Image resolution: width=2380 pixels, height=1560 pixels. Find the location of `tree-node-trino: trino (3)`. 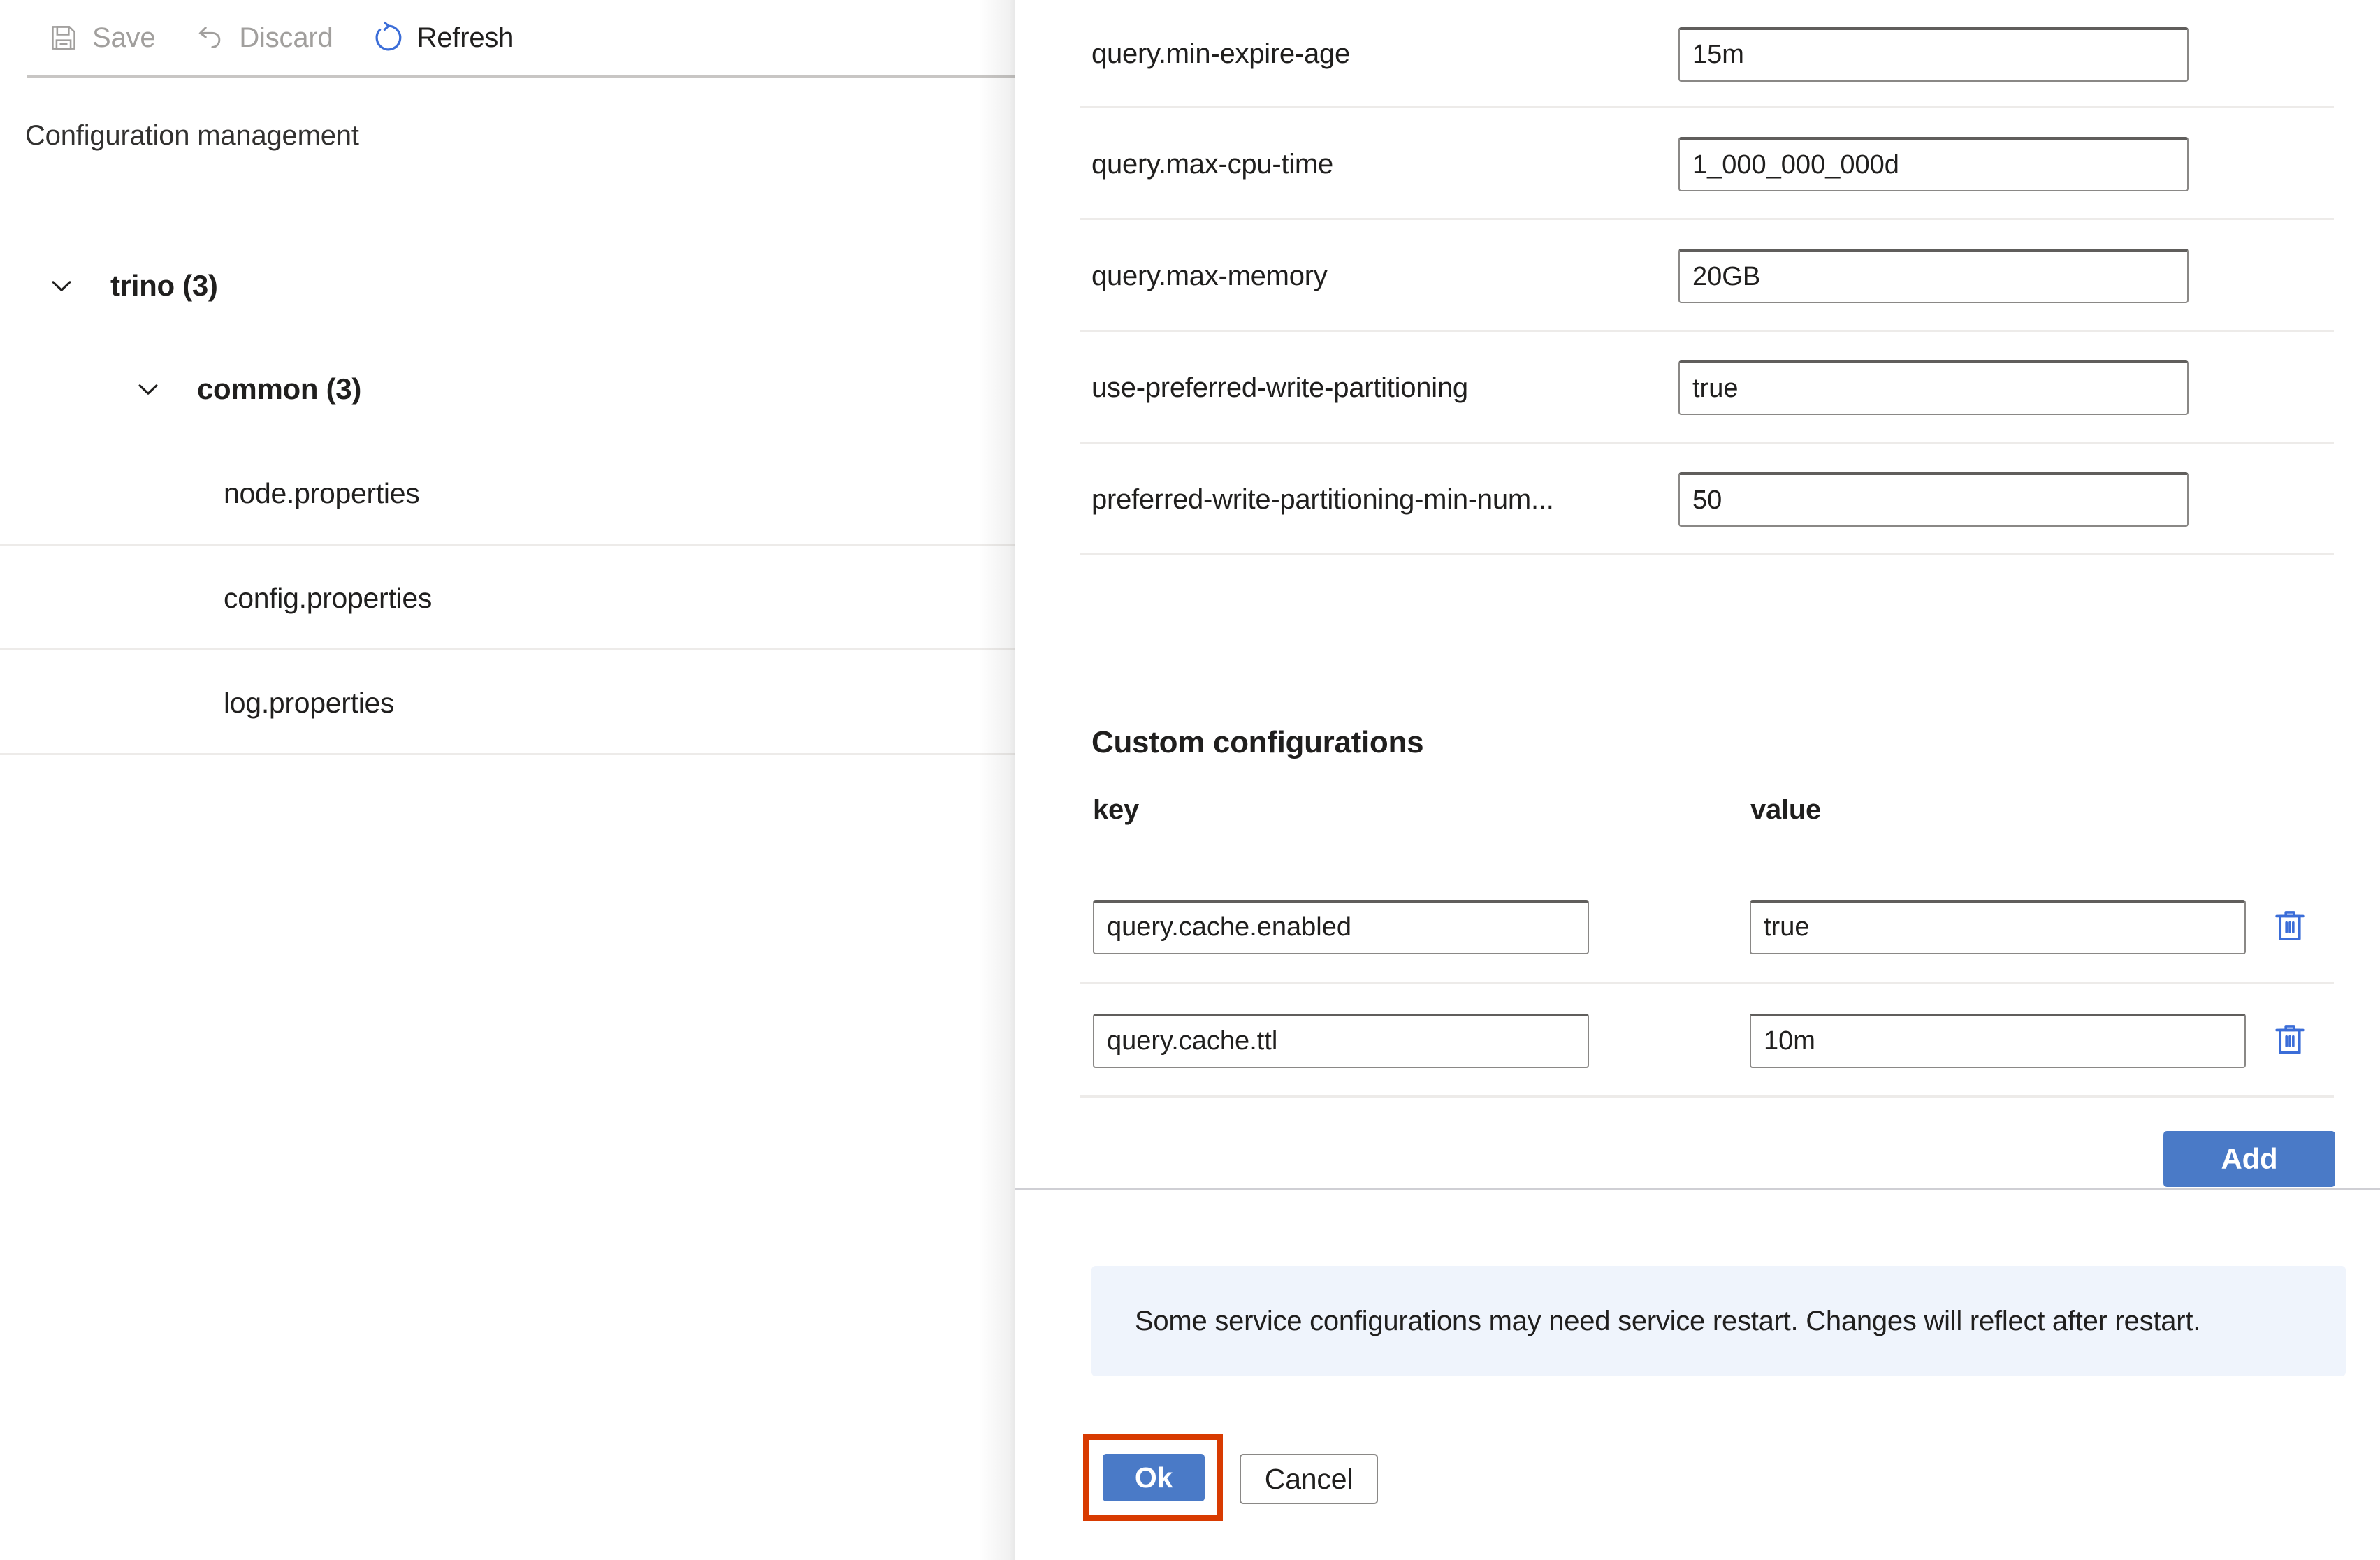

tree-node-trino: trino (3) is located at coordinates (507, 285).